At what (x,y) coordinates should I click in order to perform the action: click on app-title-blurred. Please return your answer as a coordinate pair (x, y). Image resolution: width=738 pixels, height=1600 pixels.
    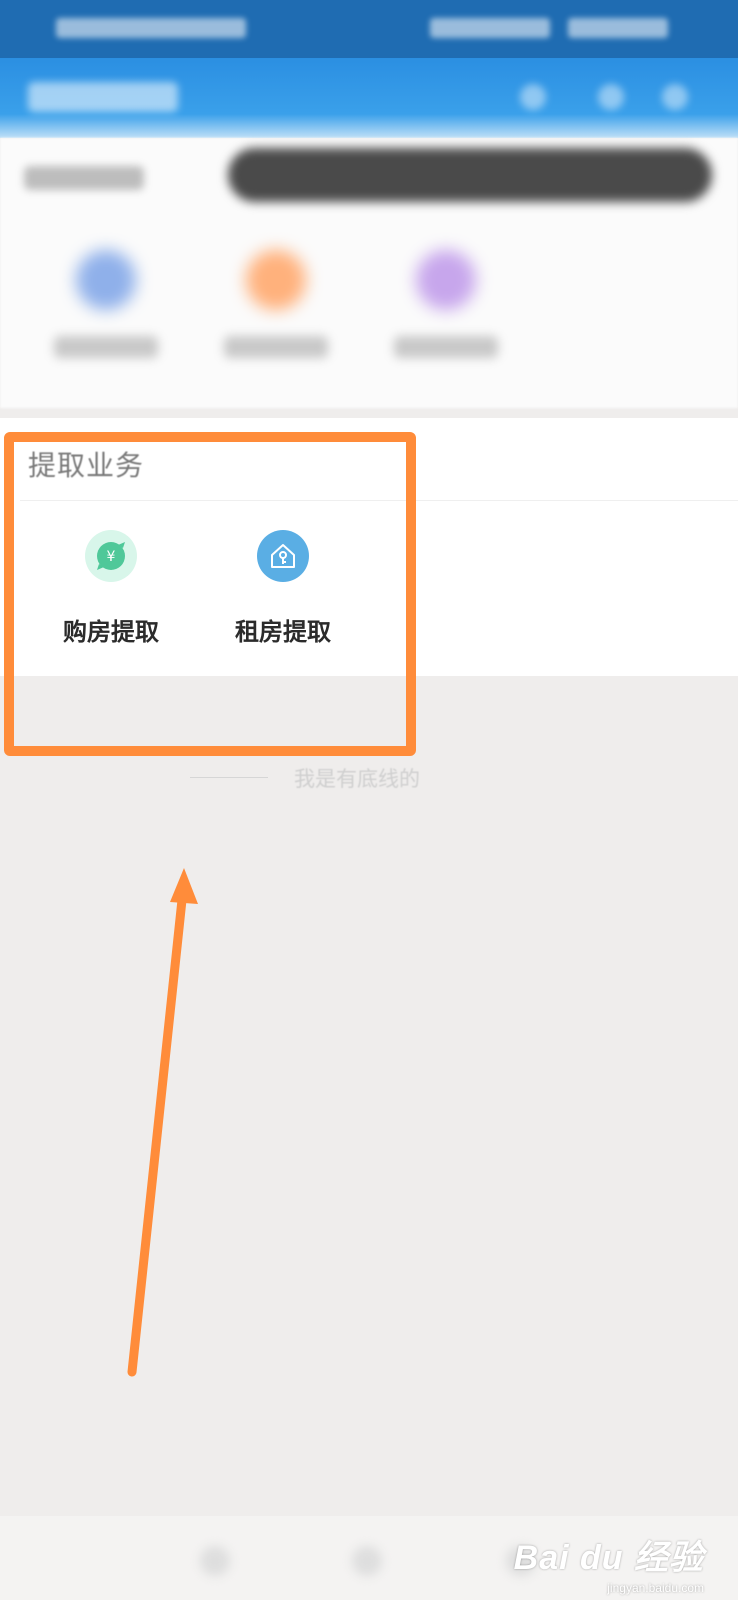
    Looking at the image, I should click on (103, 97).